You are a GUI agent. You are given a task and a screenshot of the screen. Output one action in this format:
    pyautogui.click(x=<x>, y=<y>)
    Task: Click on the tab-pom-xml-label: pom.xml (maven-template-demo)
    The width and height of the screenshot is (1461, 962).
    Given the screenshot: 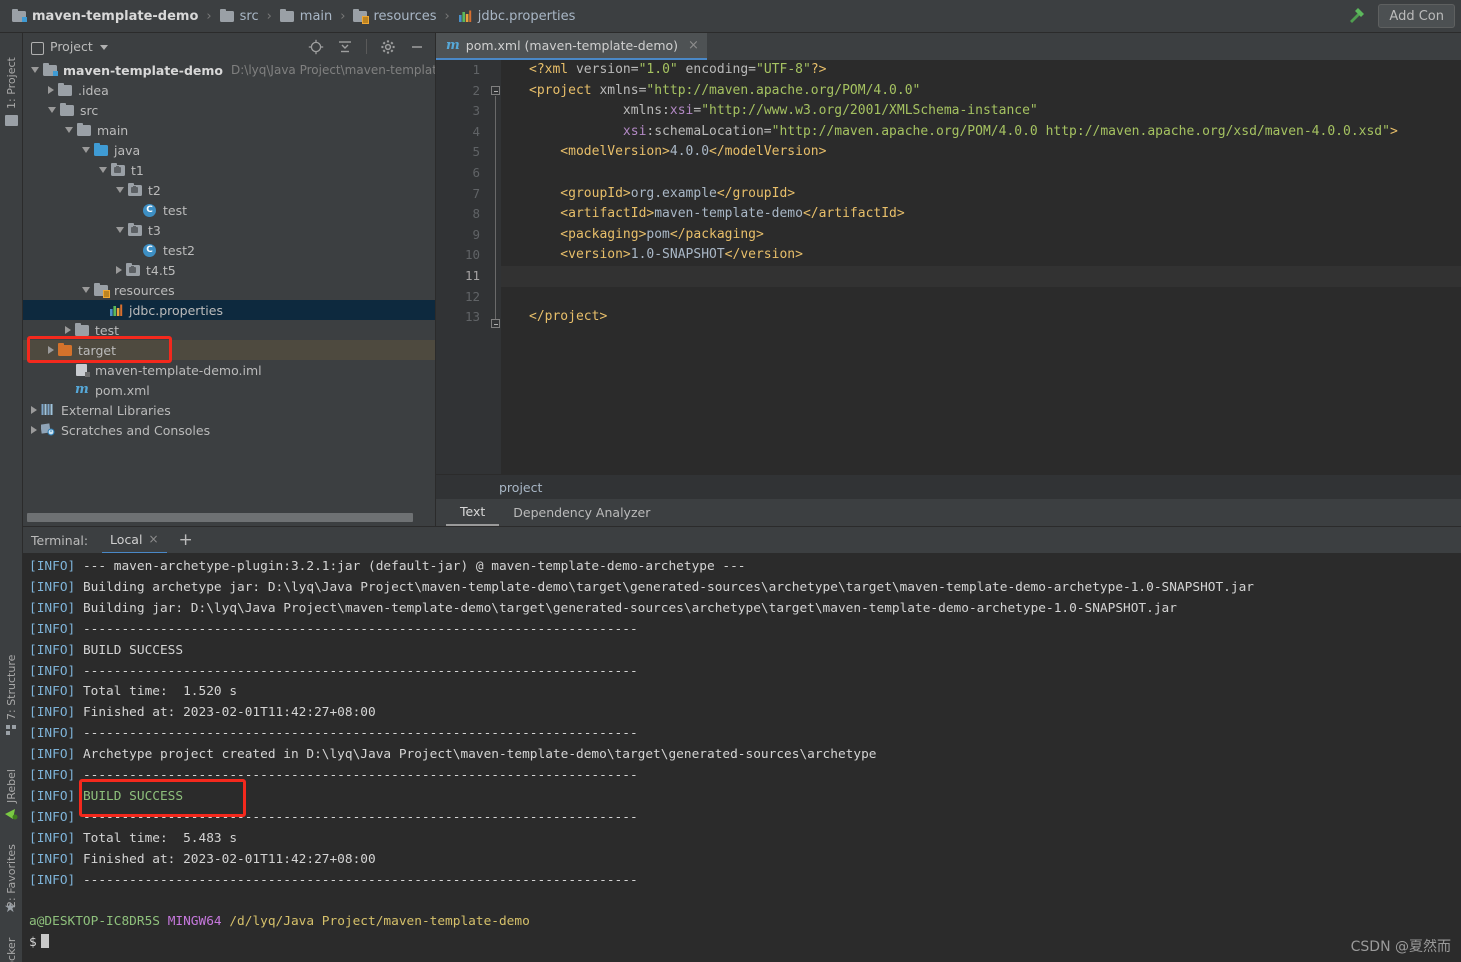 What is the action you would take?
    pyautogui.click(x=572, y=45)
    